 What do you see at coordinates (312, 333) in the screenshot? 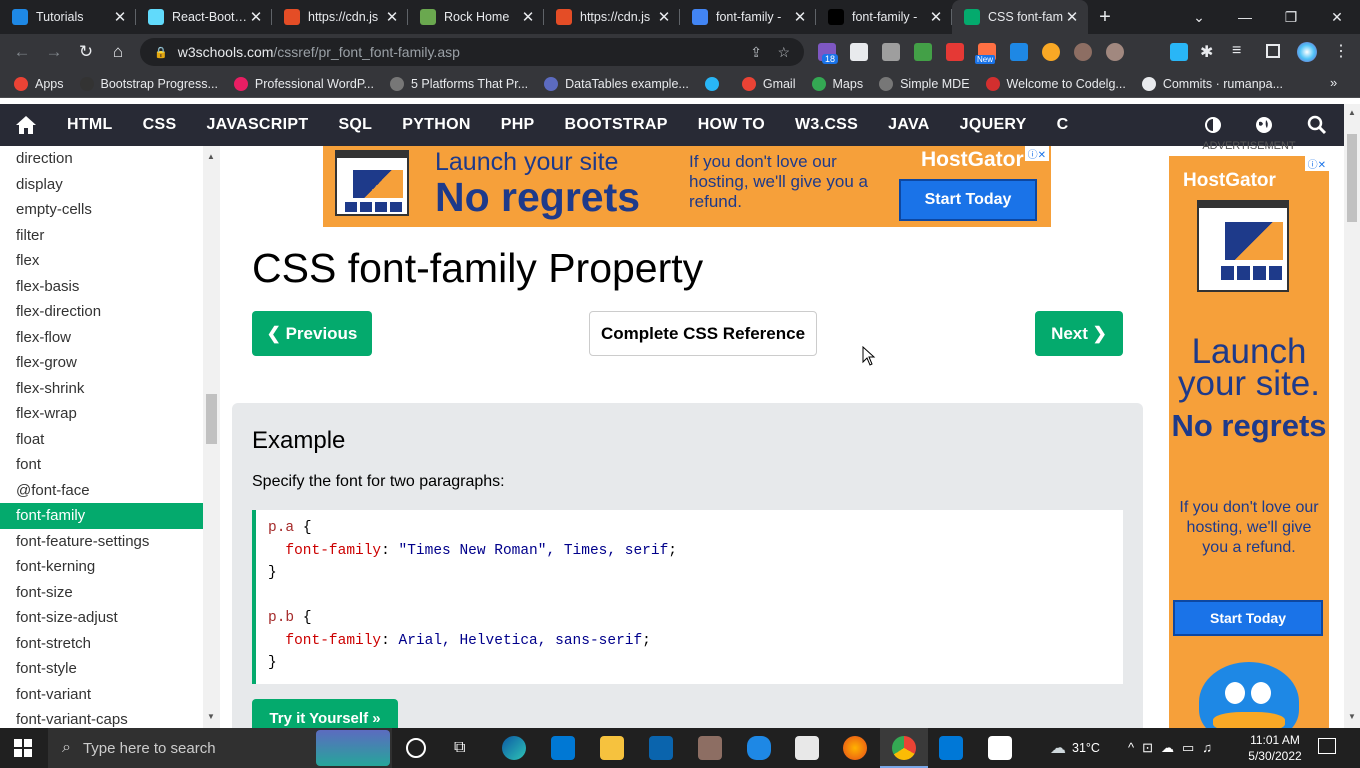
I see `previous-button: ❮ Previous` at bounding box center [312, 333].